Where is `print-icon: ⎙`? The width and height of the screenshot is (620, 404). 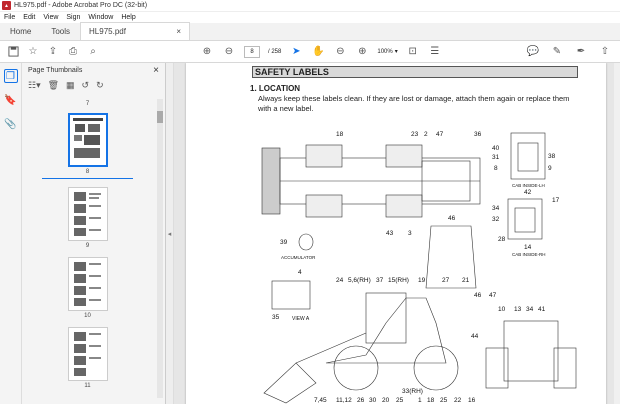 print-icon: ⎙ is located at coordinates (73, 52).